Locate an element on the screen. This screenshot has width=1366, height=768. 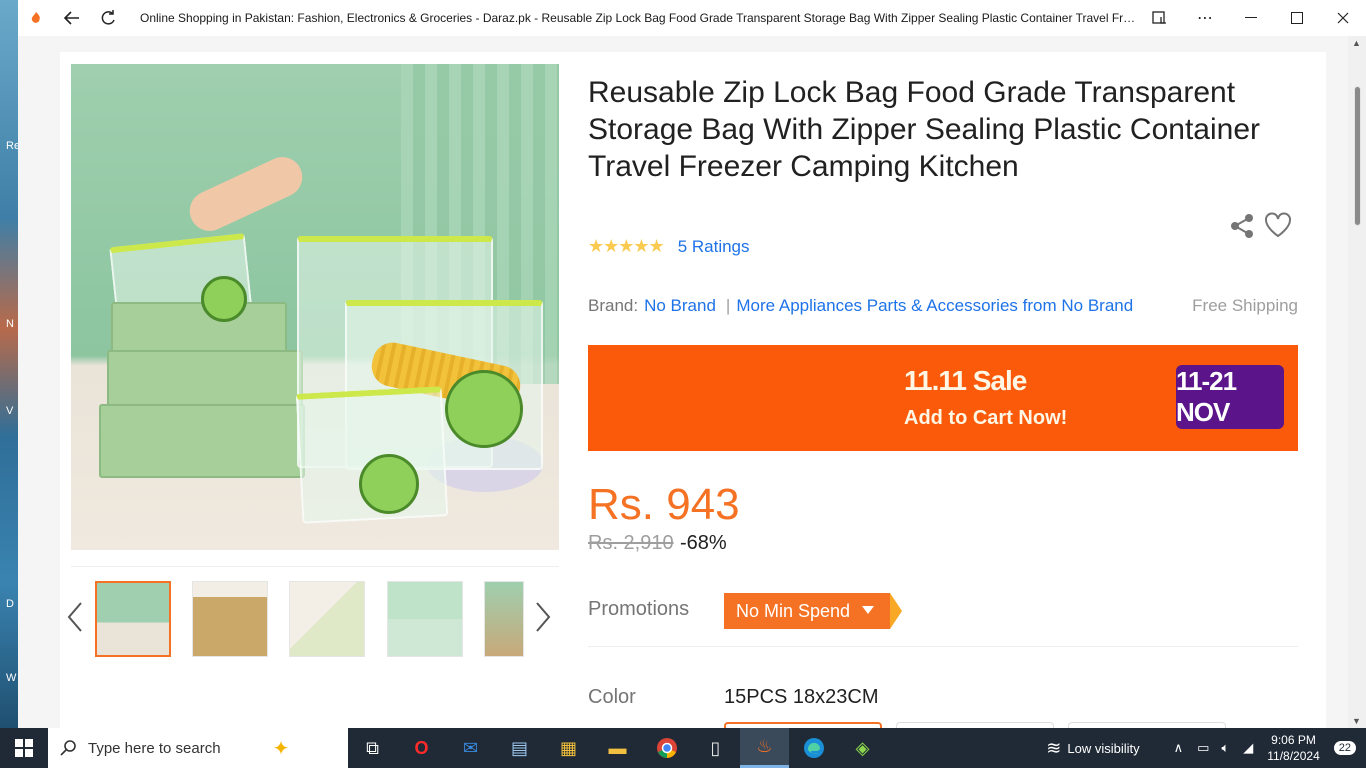
opera-icon: O is located at coordinates (421, 748).